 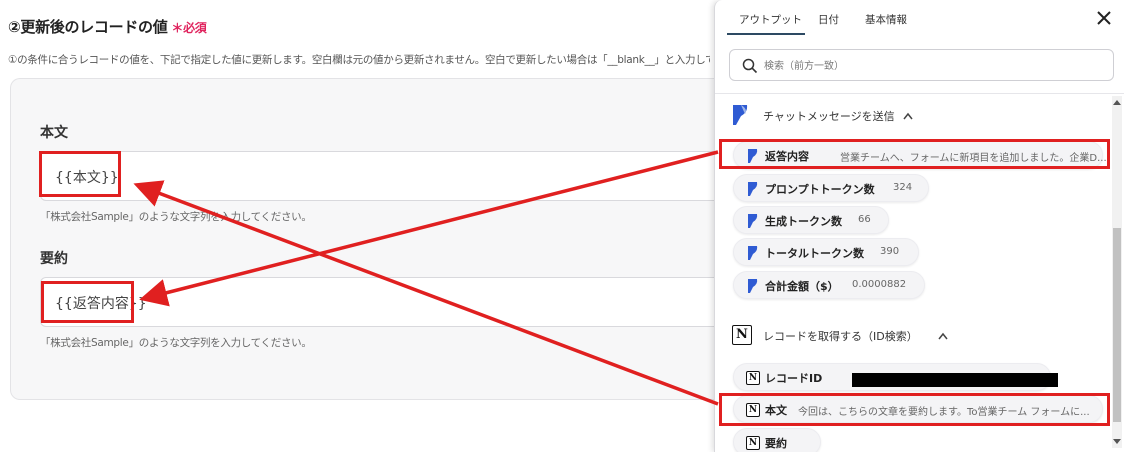 I want to click on group-header-chat-message: チャットメッセージを送信, so click(x=841, y=116).